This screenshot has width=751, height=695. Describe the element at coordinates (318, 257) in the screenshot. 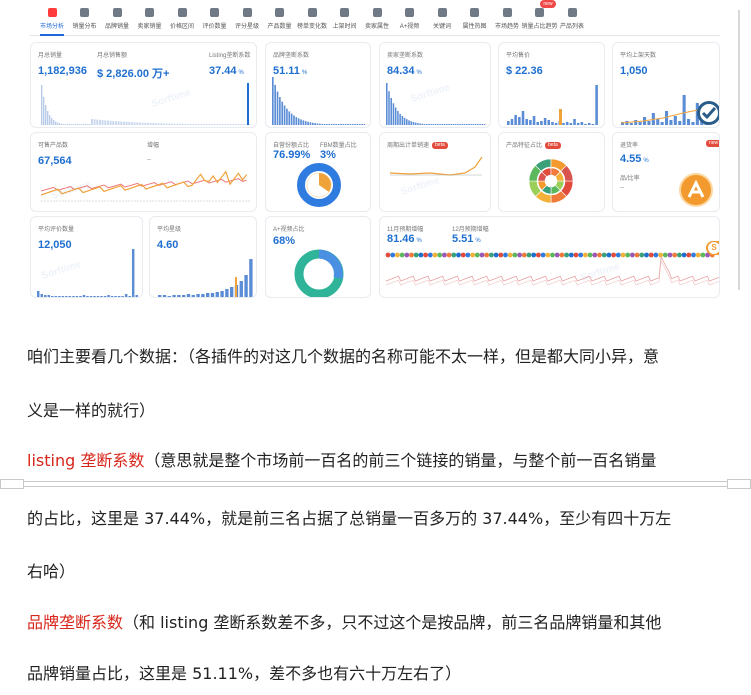

I see `a-plus-card: A+视频占比 68%` at that location.